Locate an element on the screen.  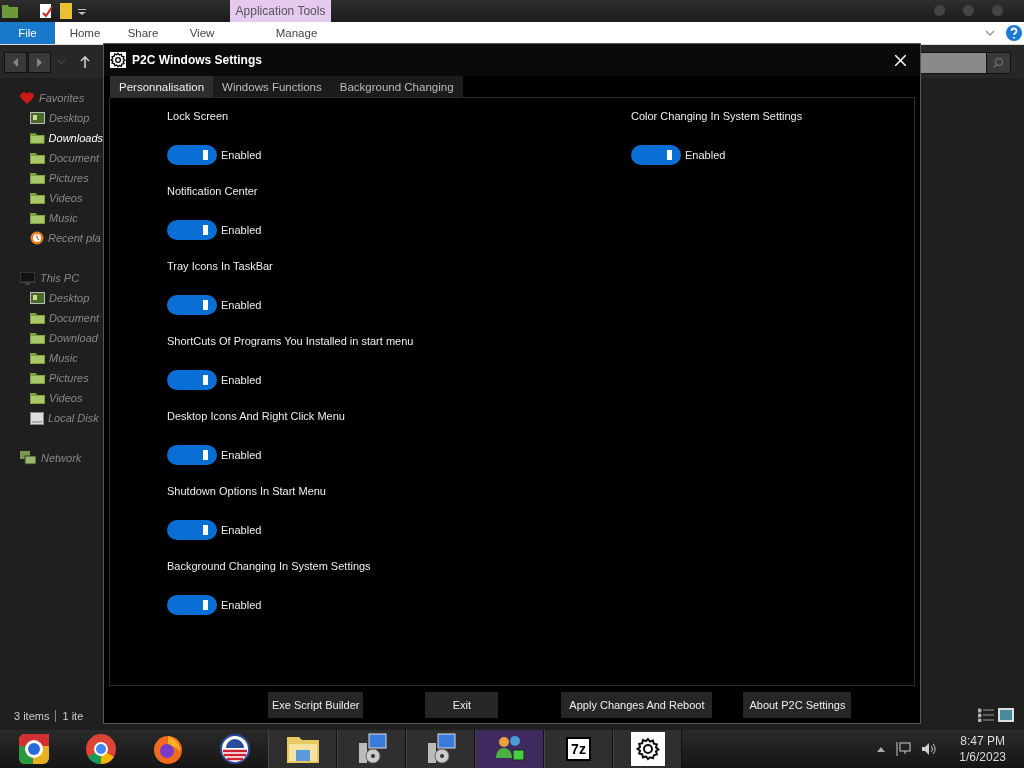
monitor-icon is located at coordinates (27, 278).